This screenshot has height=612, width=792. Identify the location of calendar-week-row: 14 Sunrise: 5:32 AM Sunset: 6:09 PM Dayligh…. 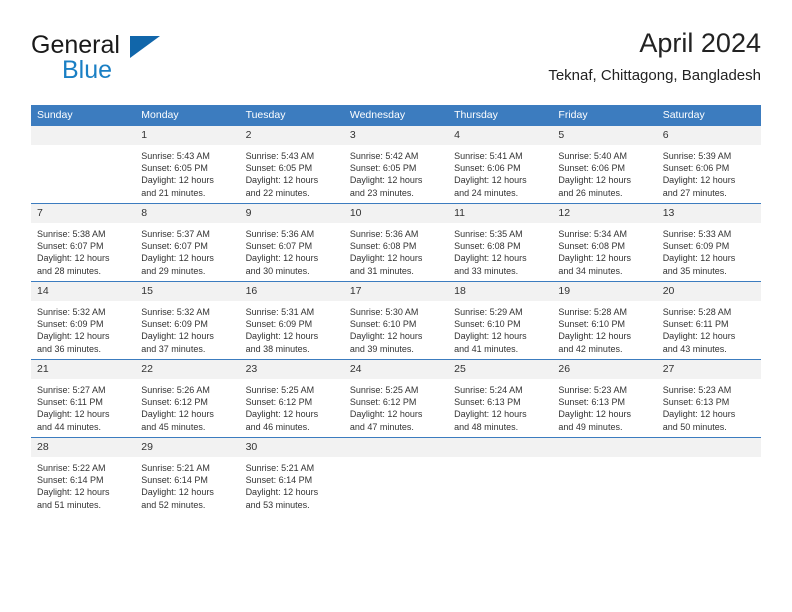
(396, 320).